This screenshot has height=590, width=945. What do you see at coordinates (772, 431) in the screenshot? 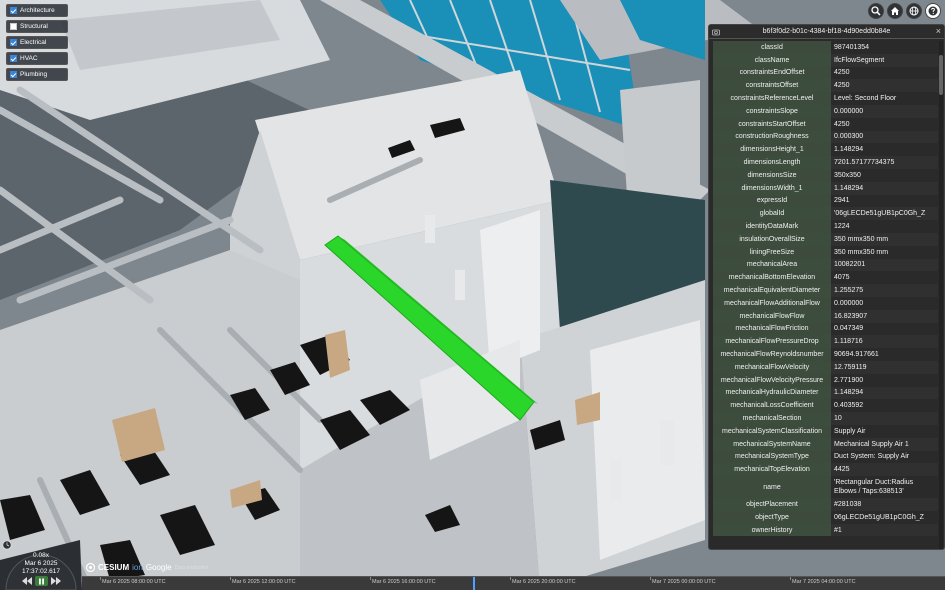
I see `property-key: mechanicalSystemClassification` at bounding box center [772, 431].